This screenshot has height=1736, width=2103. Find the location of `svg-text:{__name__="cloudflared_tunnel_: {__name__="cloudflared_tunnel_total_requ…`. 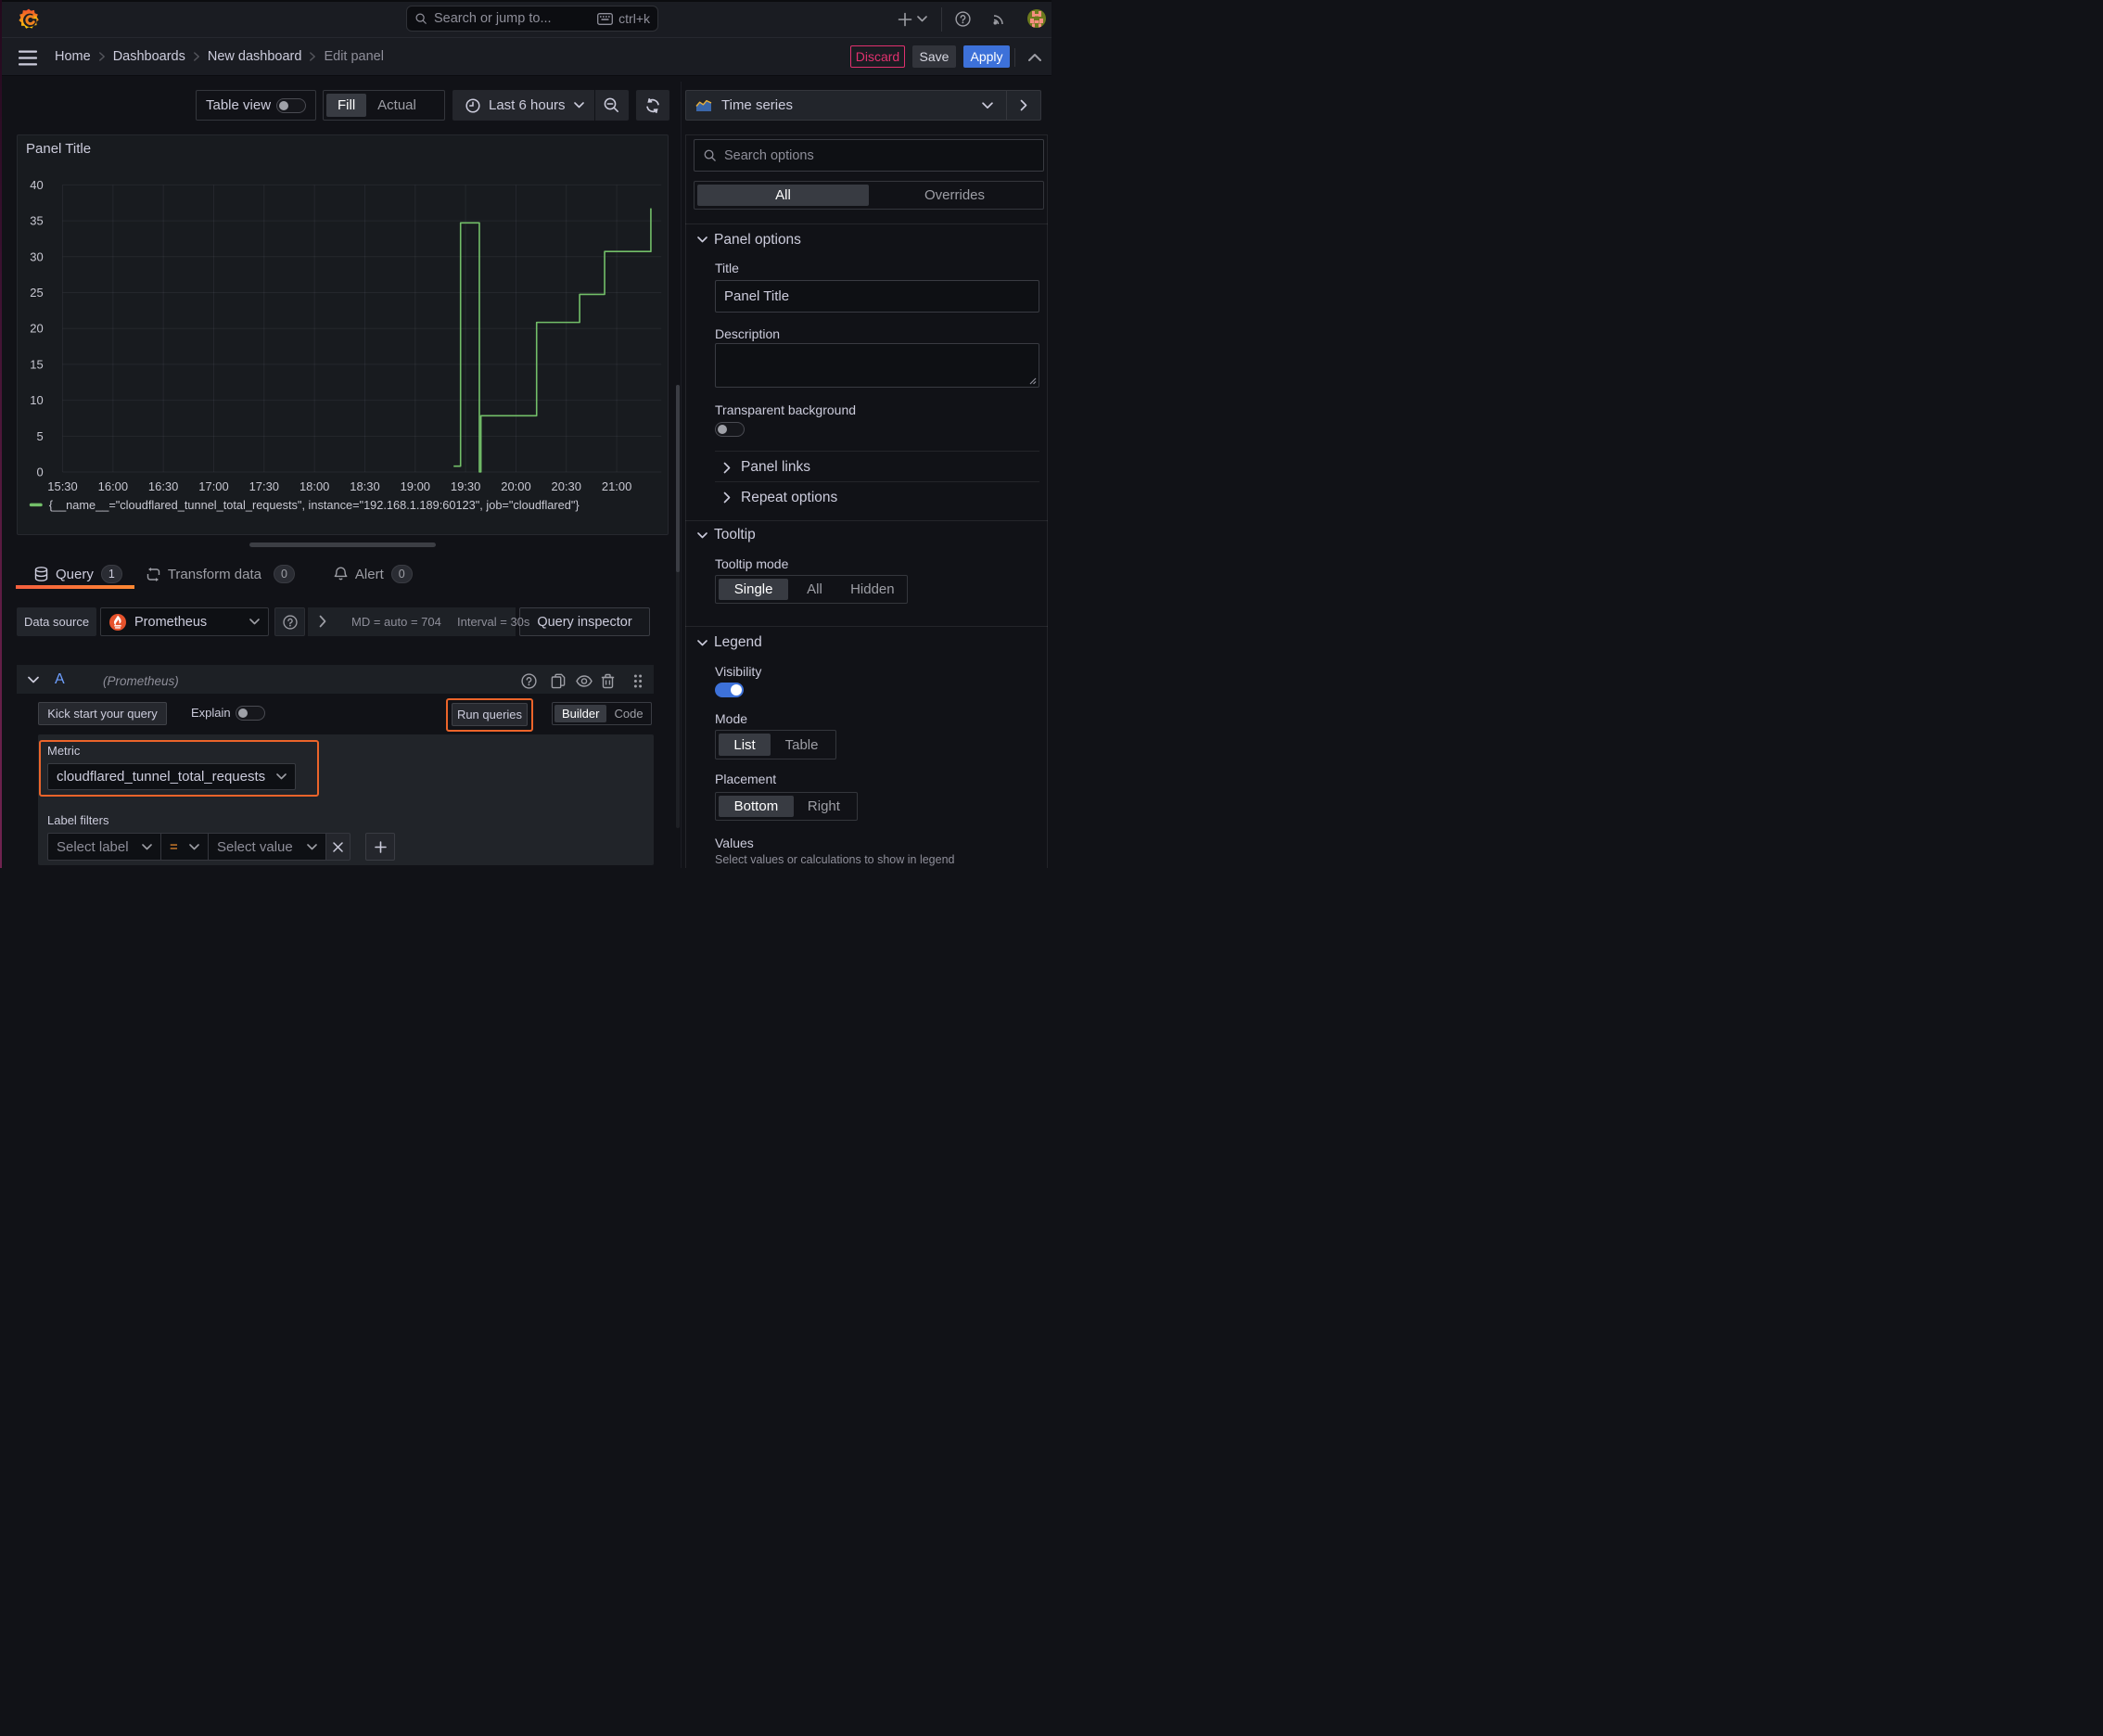

svg-text:{__name__="cloudflared_tunnel_: {__name__="cloudflared_tunnel_total_requ… is located at coordinates (314, 505).